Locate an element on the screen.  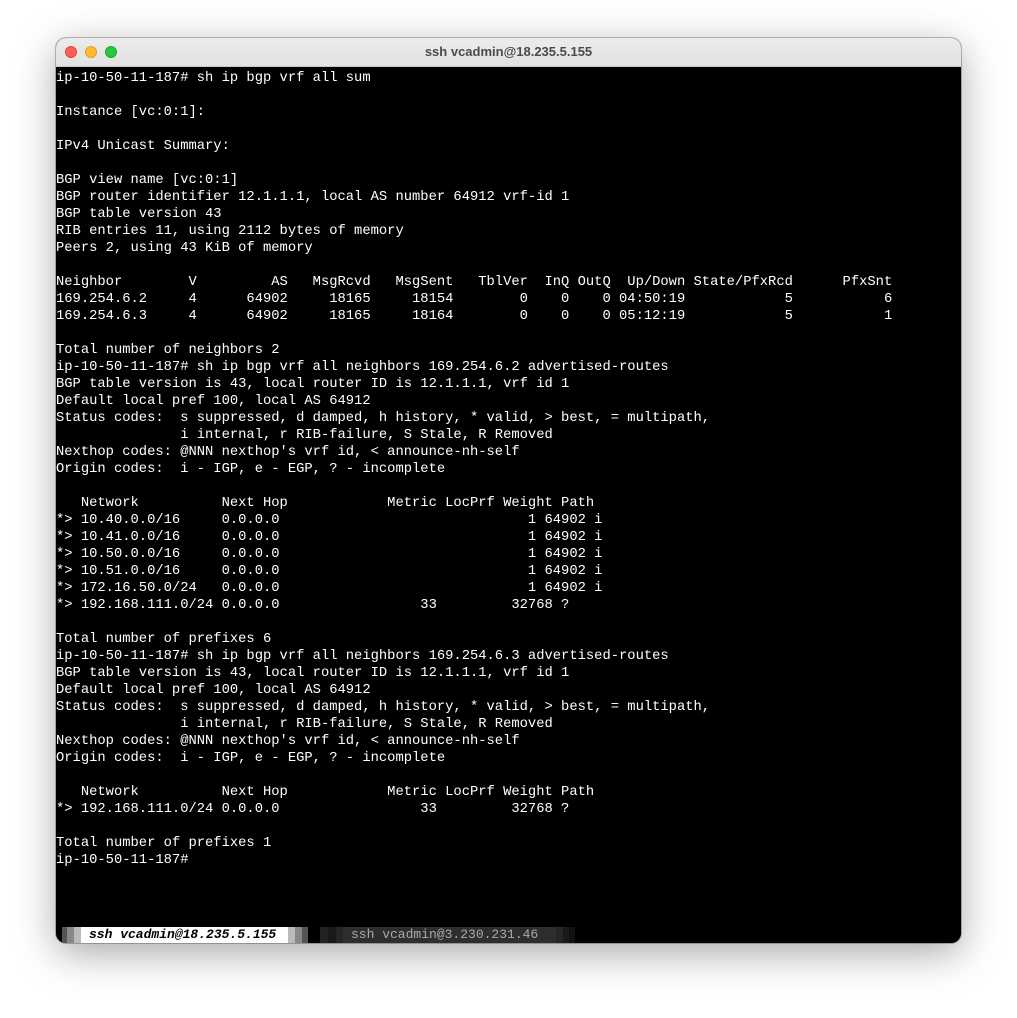
terminal-line: Instance [vc:0:1]: is located at coordinates (131, 112).